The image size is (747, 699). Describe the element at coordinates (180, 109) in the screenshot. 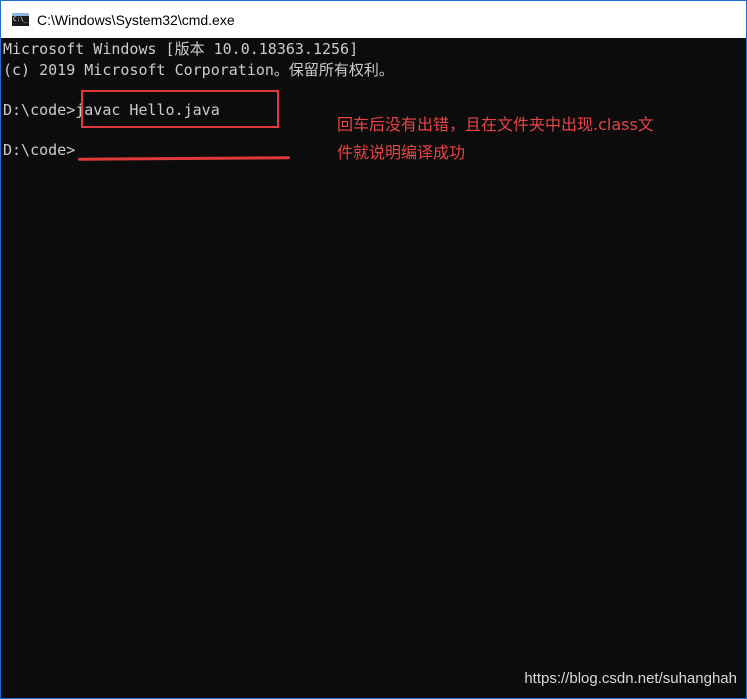

I see `command-highlight-box` at that location.